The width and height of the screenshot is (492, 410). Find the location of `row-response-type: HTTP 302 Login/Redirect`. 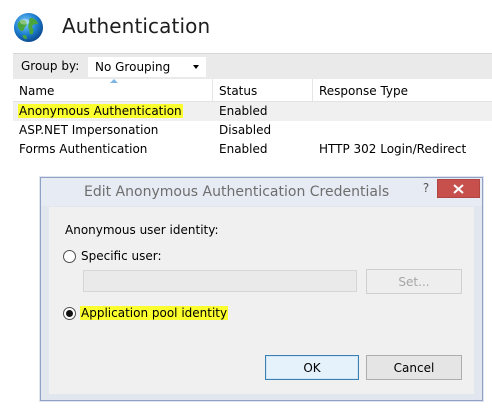

row-response-type: HTTP 302 Login/Redirect is located at coordinates (393, 149).